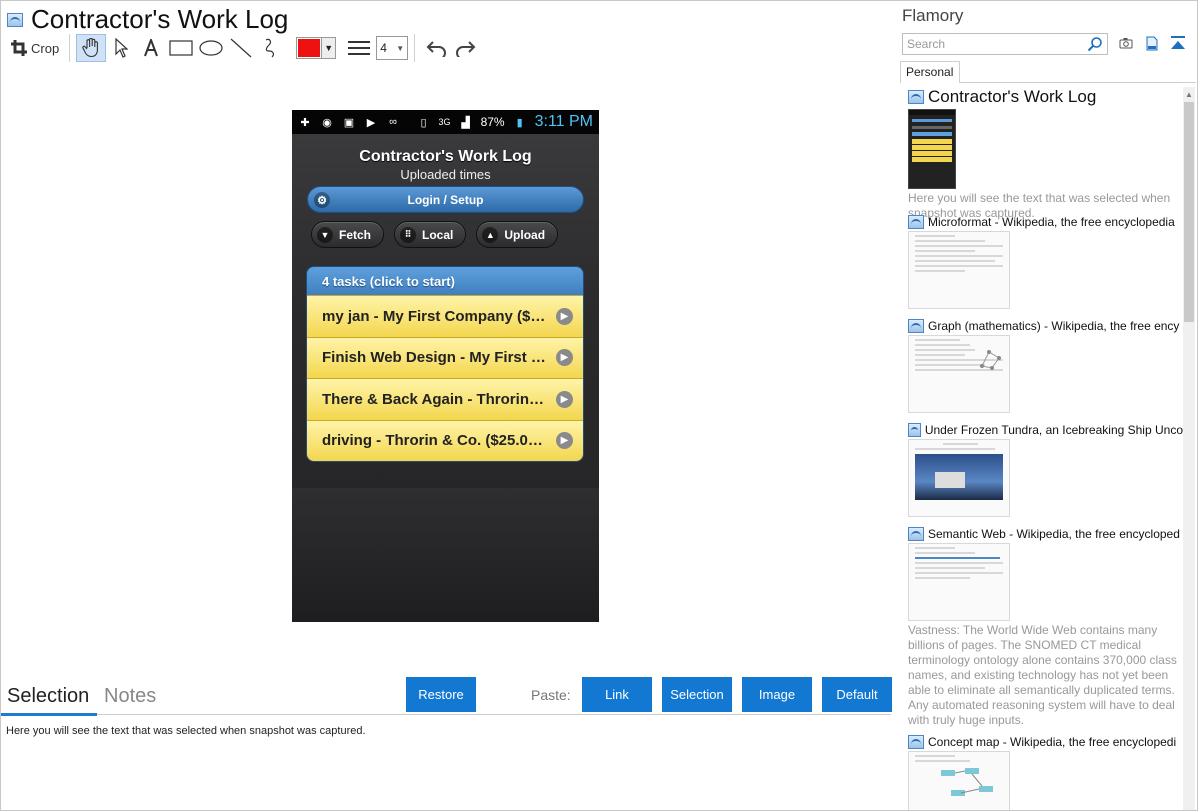 This screenshot has height=811, width=1198. What do you see at coordinates (465, 122) in the screenshot?
I see `signal-icon: ▟` at bounding box center [465, 122].